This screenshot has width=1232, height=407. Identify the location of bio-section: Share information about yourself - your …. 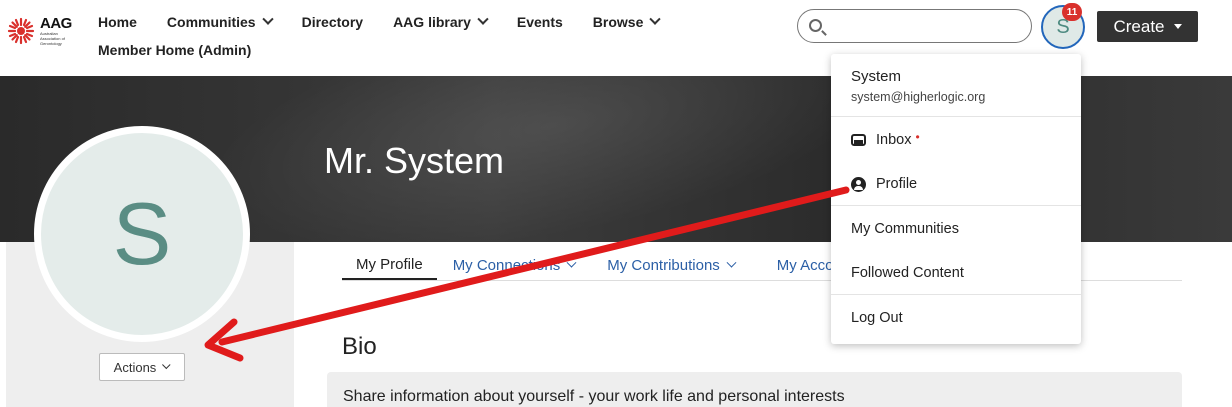
(754, 389).